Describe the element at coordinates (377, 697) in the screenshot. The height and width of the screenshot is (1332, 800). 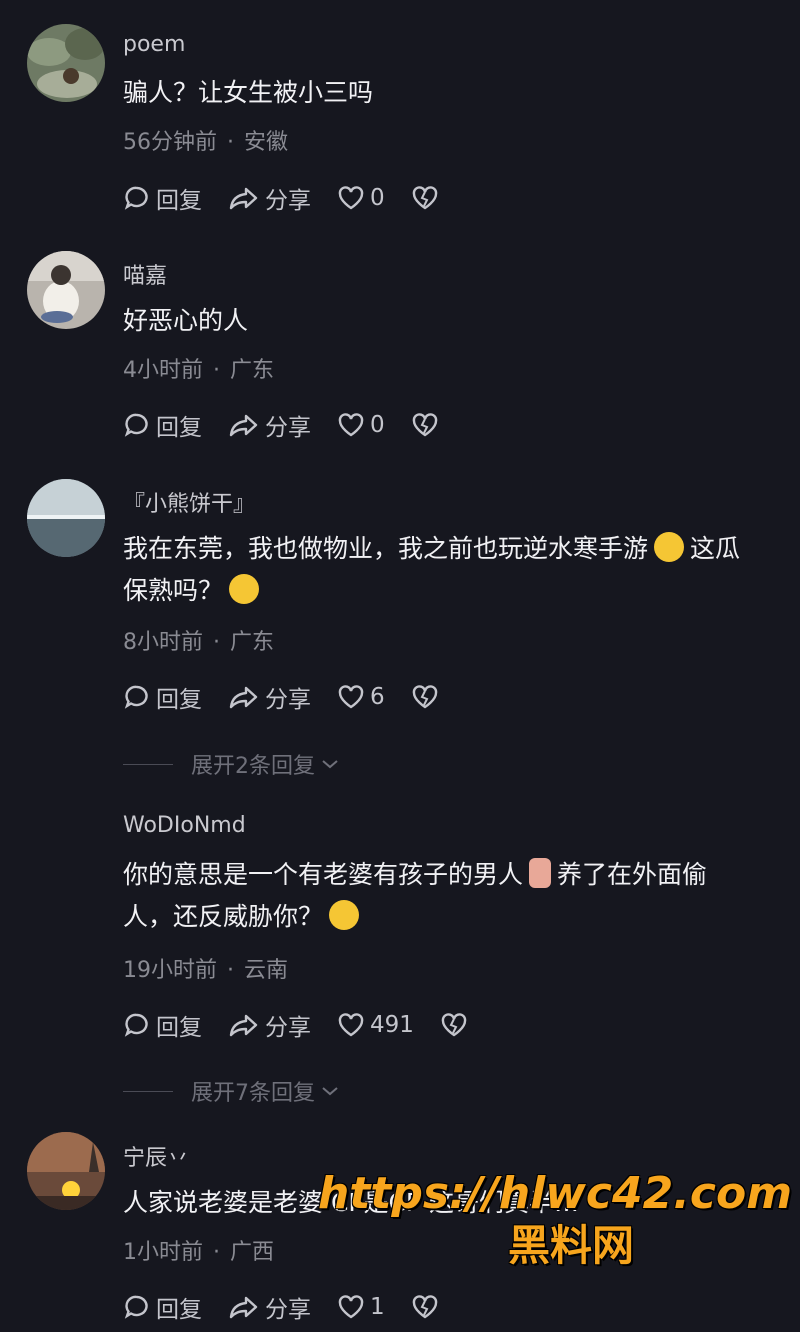
I see `like-count: 6` at that location.